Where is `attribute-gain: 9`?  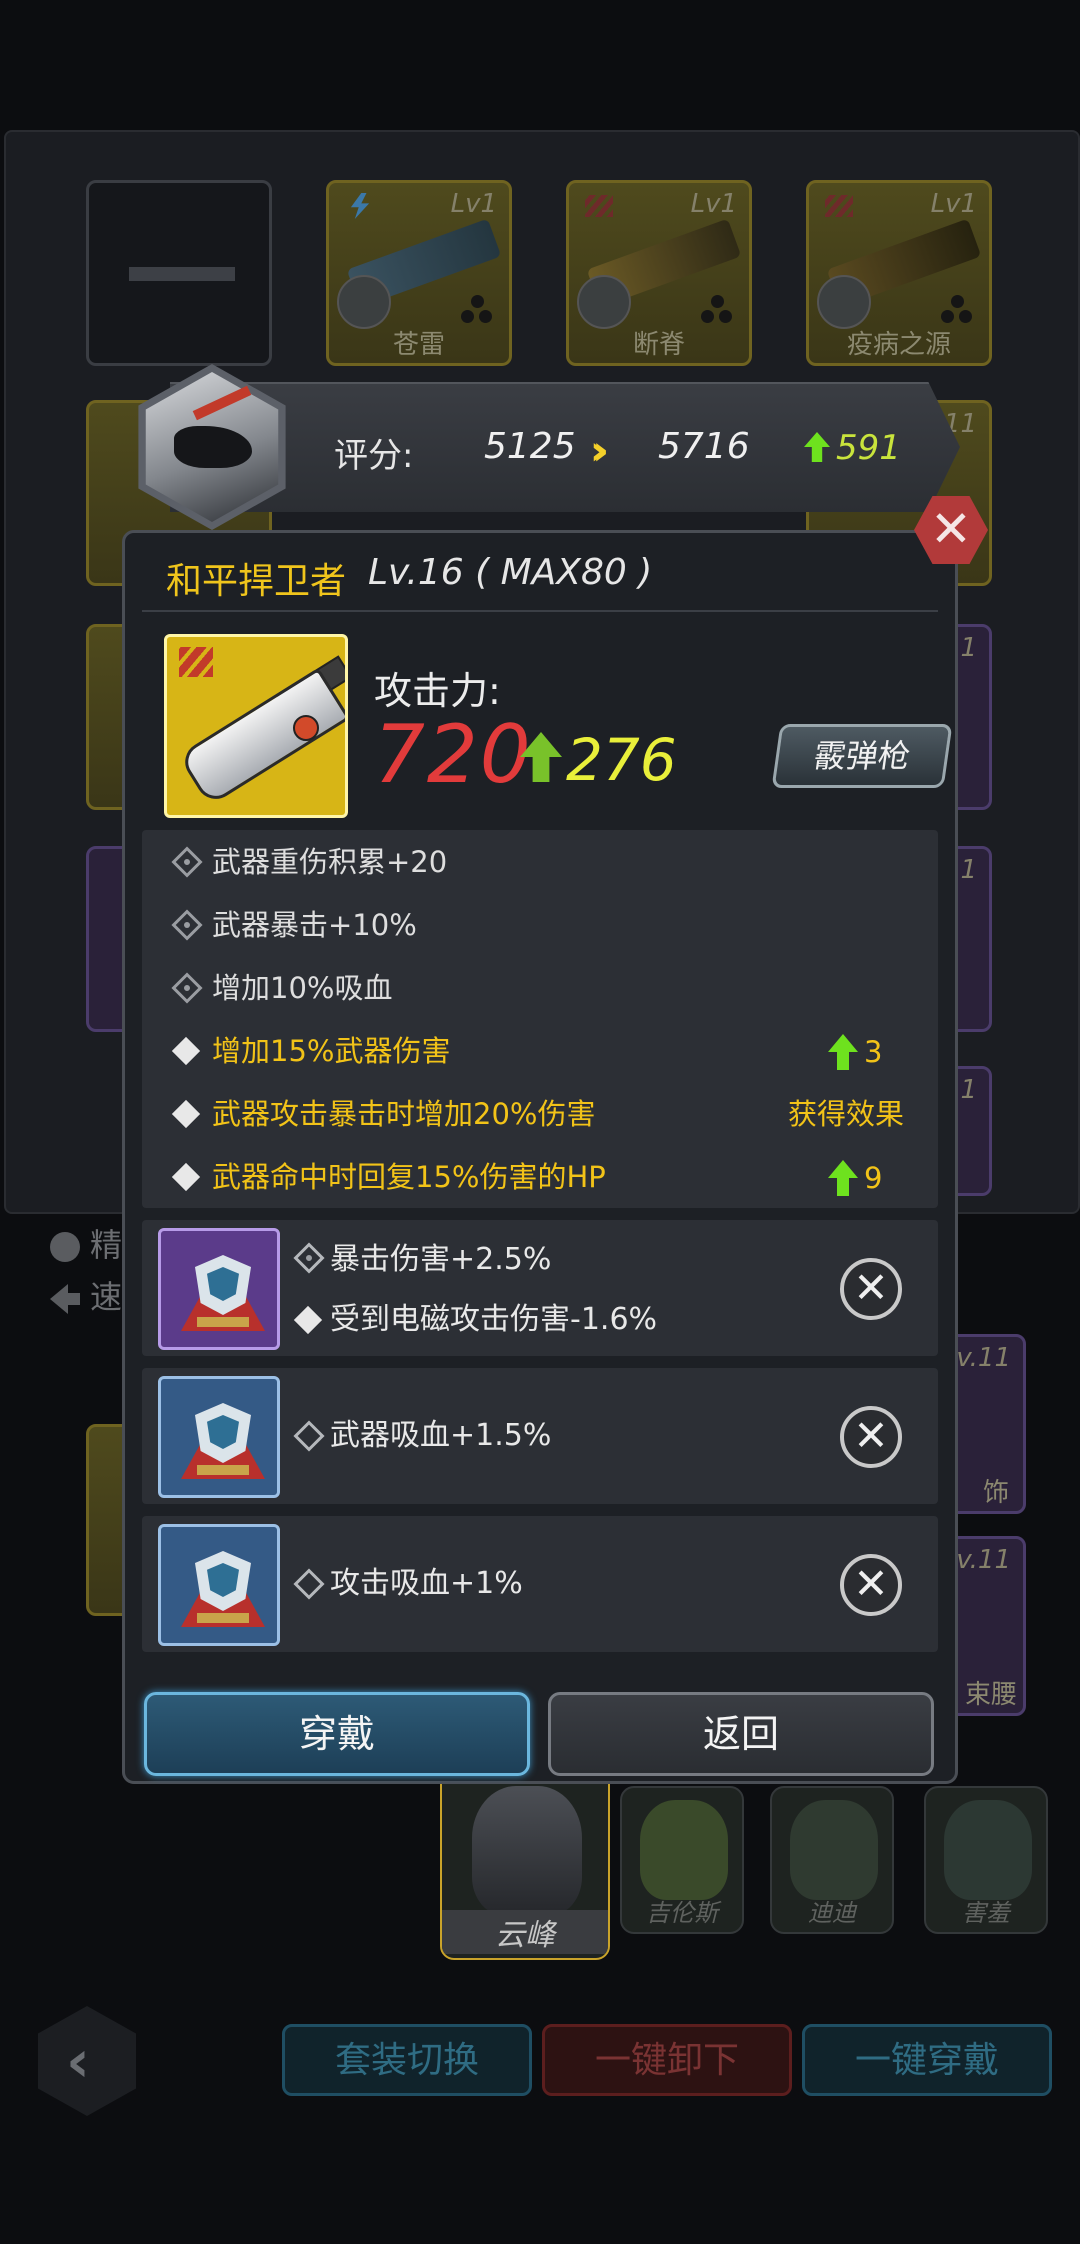 attribute-gain: 9 is located at coordinates (873, 1178).